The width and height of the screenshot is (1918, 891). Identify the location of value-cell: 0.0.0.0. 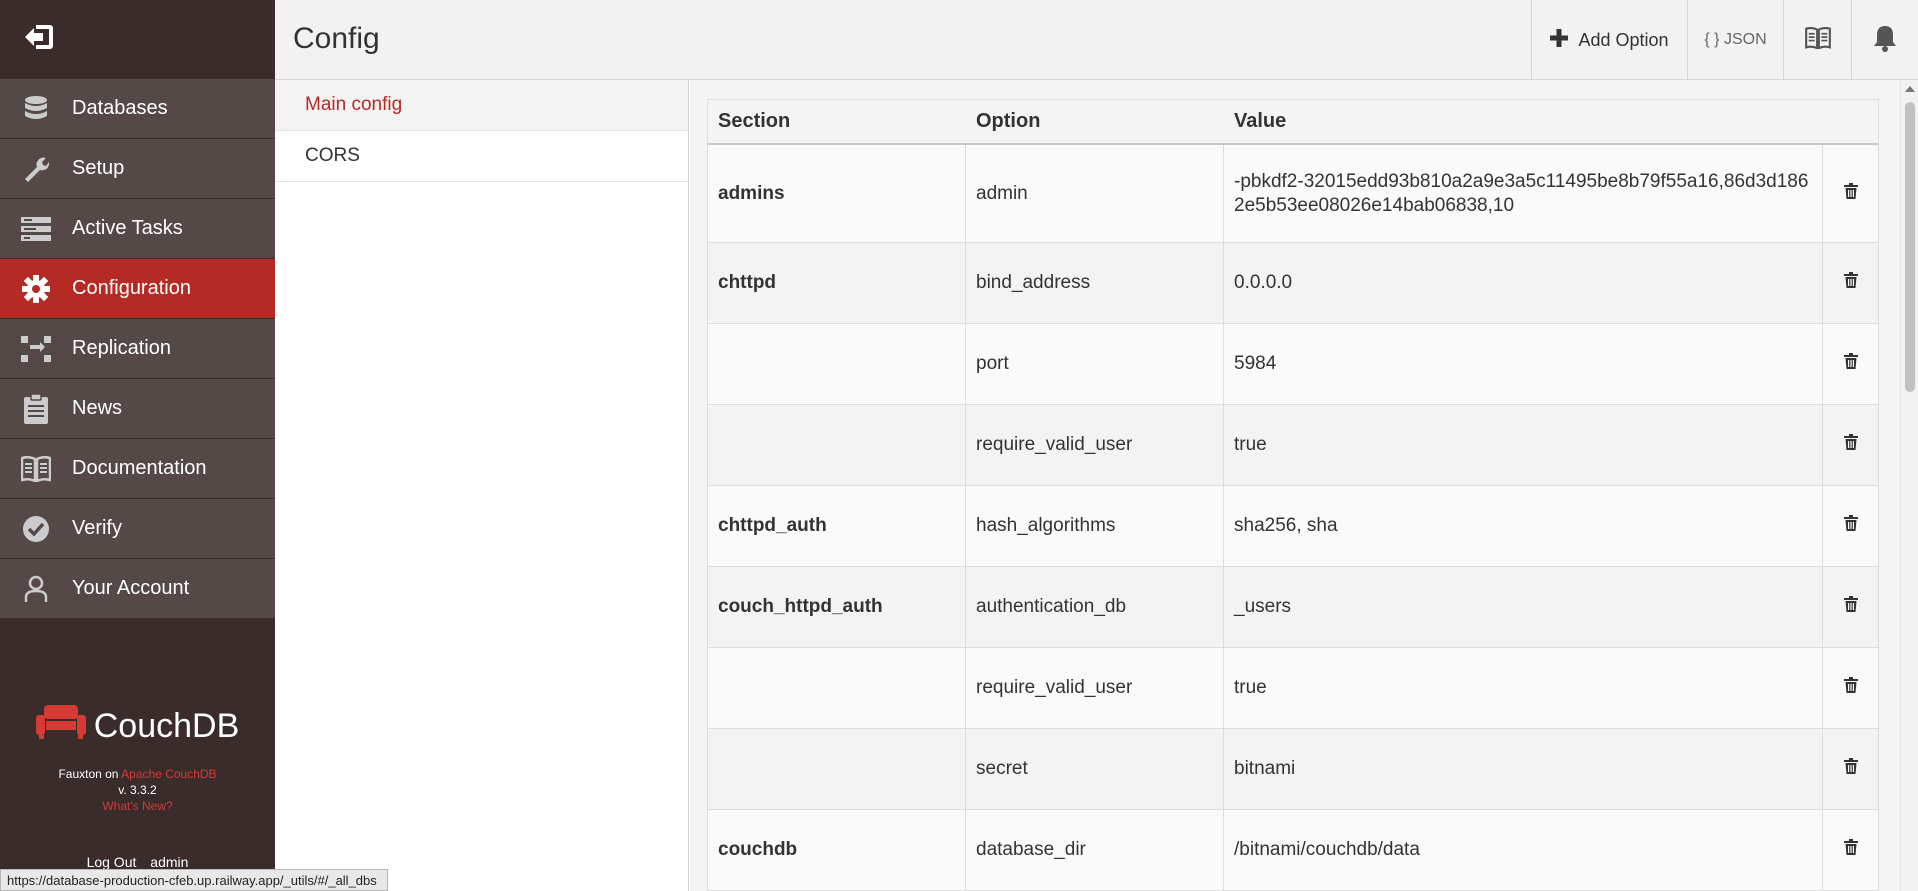
(1523, 283).